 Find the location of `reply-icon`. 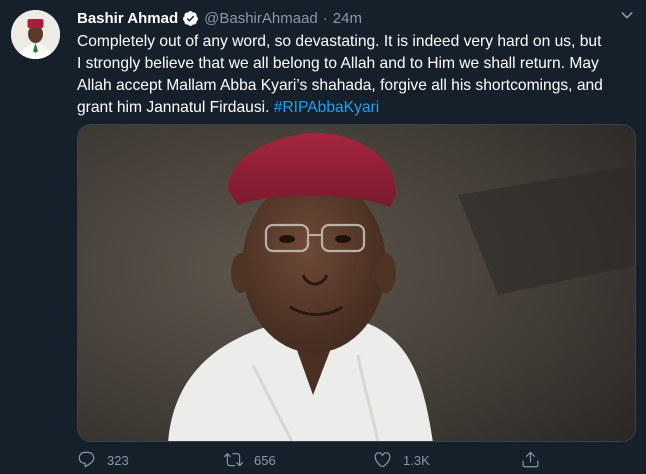

reply-icon is located at coordinates (86, 461).